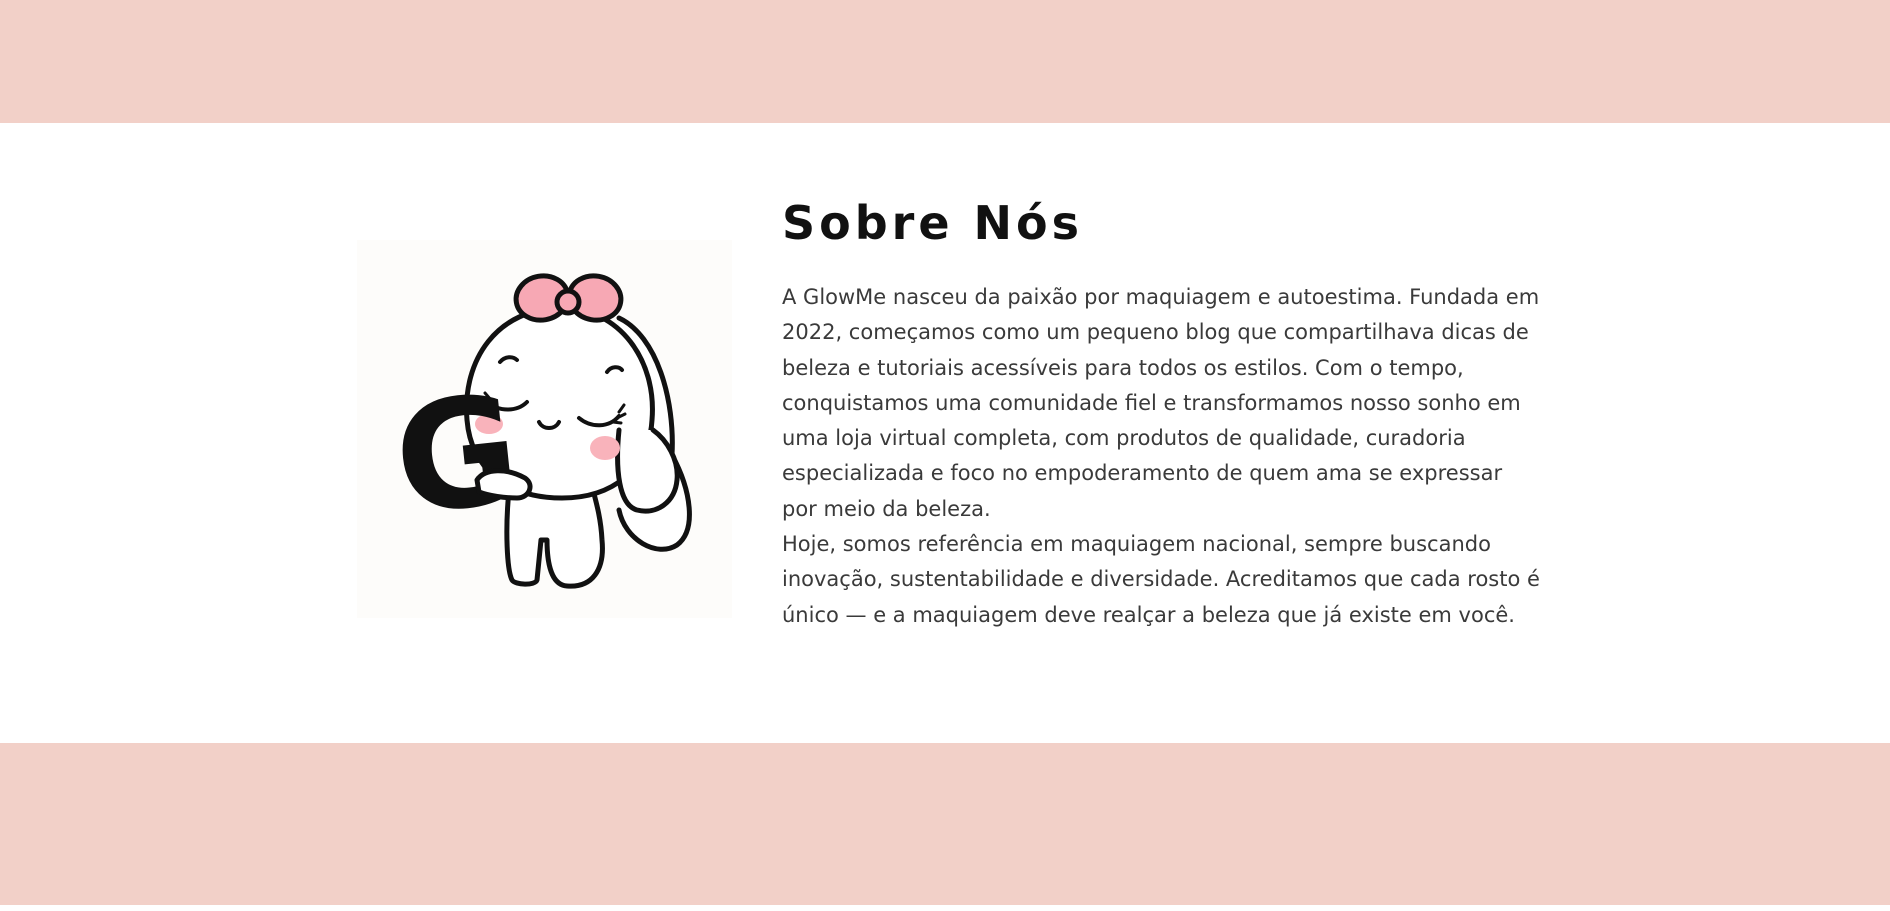 This screenshot has width=1890, height=911. I want to click on mascot-illustration: G, so click(544, 429).